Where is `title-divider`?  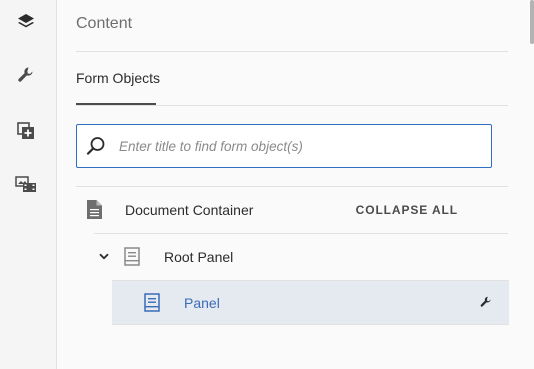 title-divider is located at coordinates (292, 51).